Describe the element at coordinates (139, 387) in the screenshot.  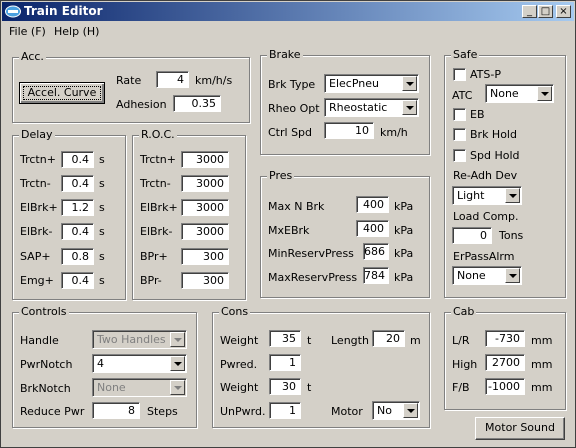
I see `brk-notch-select: None` at that location.